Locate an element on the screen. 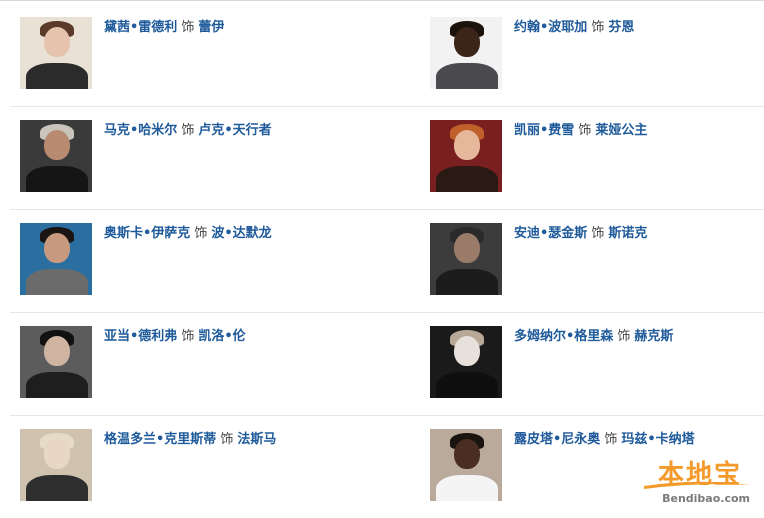  actor-name: 马克•哈米尔 is located at coordinates (140, 130).